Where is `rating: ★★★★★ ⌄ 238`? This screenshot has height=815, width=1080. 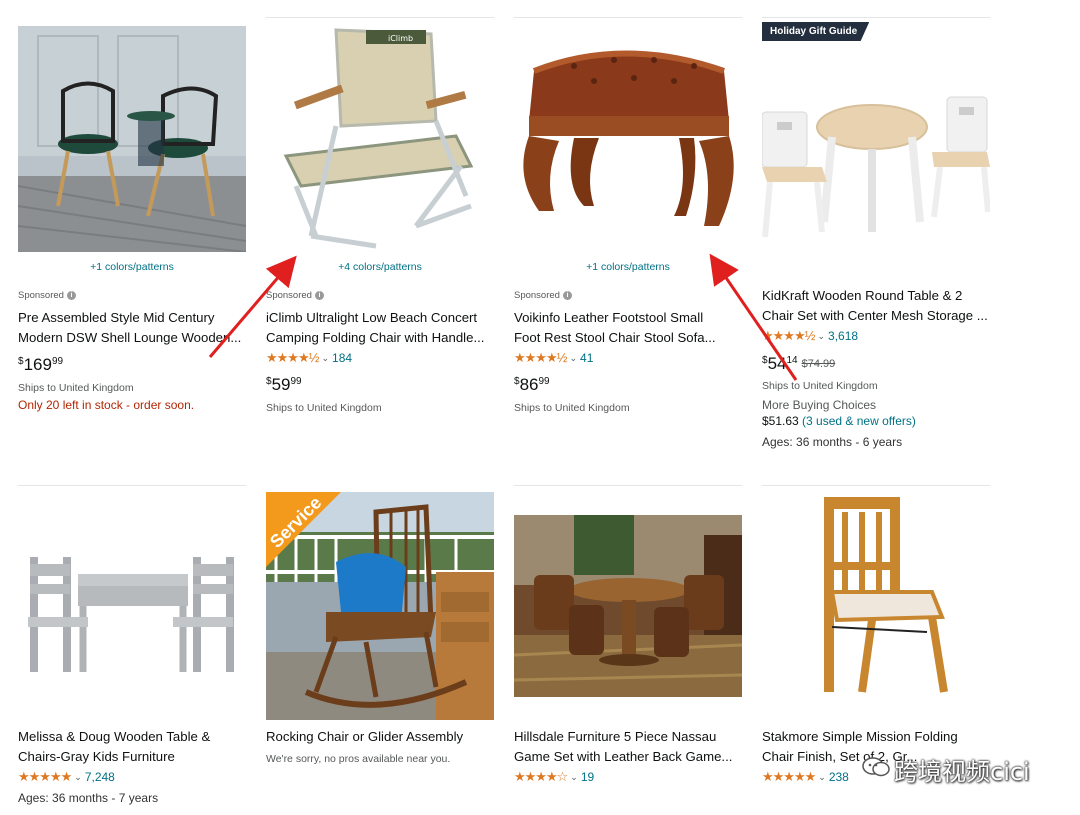
rating: ★★★★★ ⌄ 238 is located at coordinates (805, 777).